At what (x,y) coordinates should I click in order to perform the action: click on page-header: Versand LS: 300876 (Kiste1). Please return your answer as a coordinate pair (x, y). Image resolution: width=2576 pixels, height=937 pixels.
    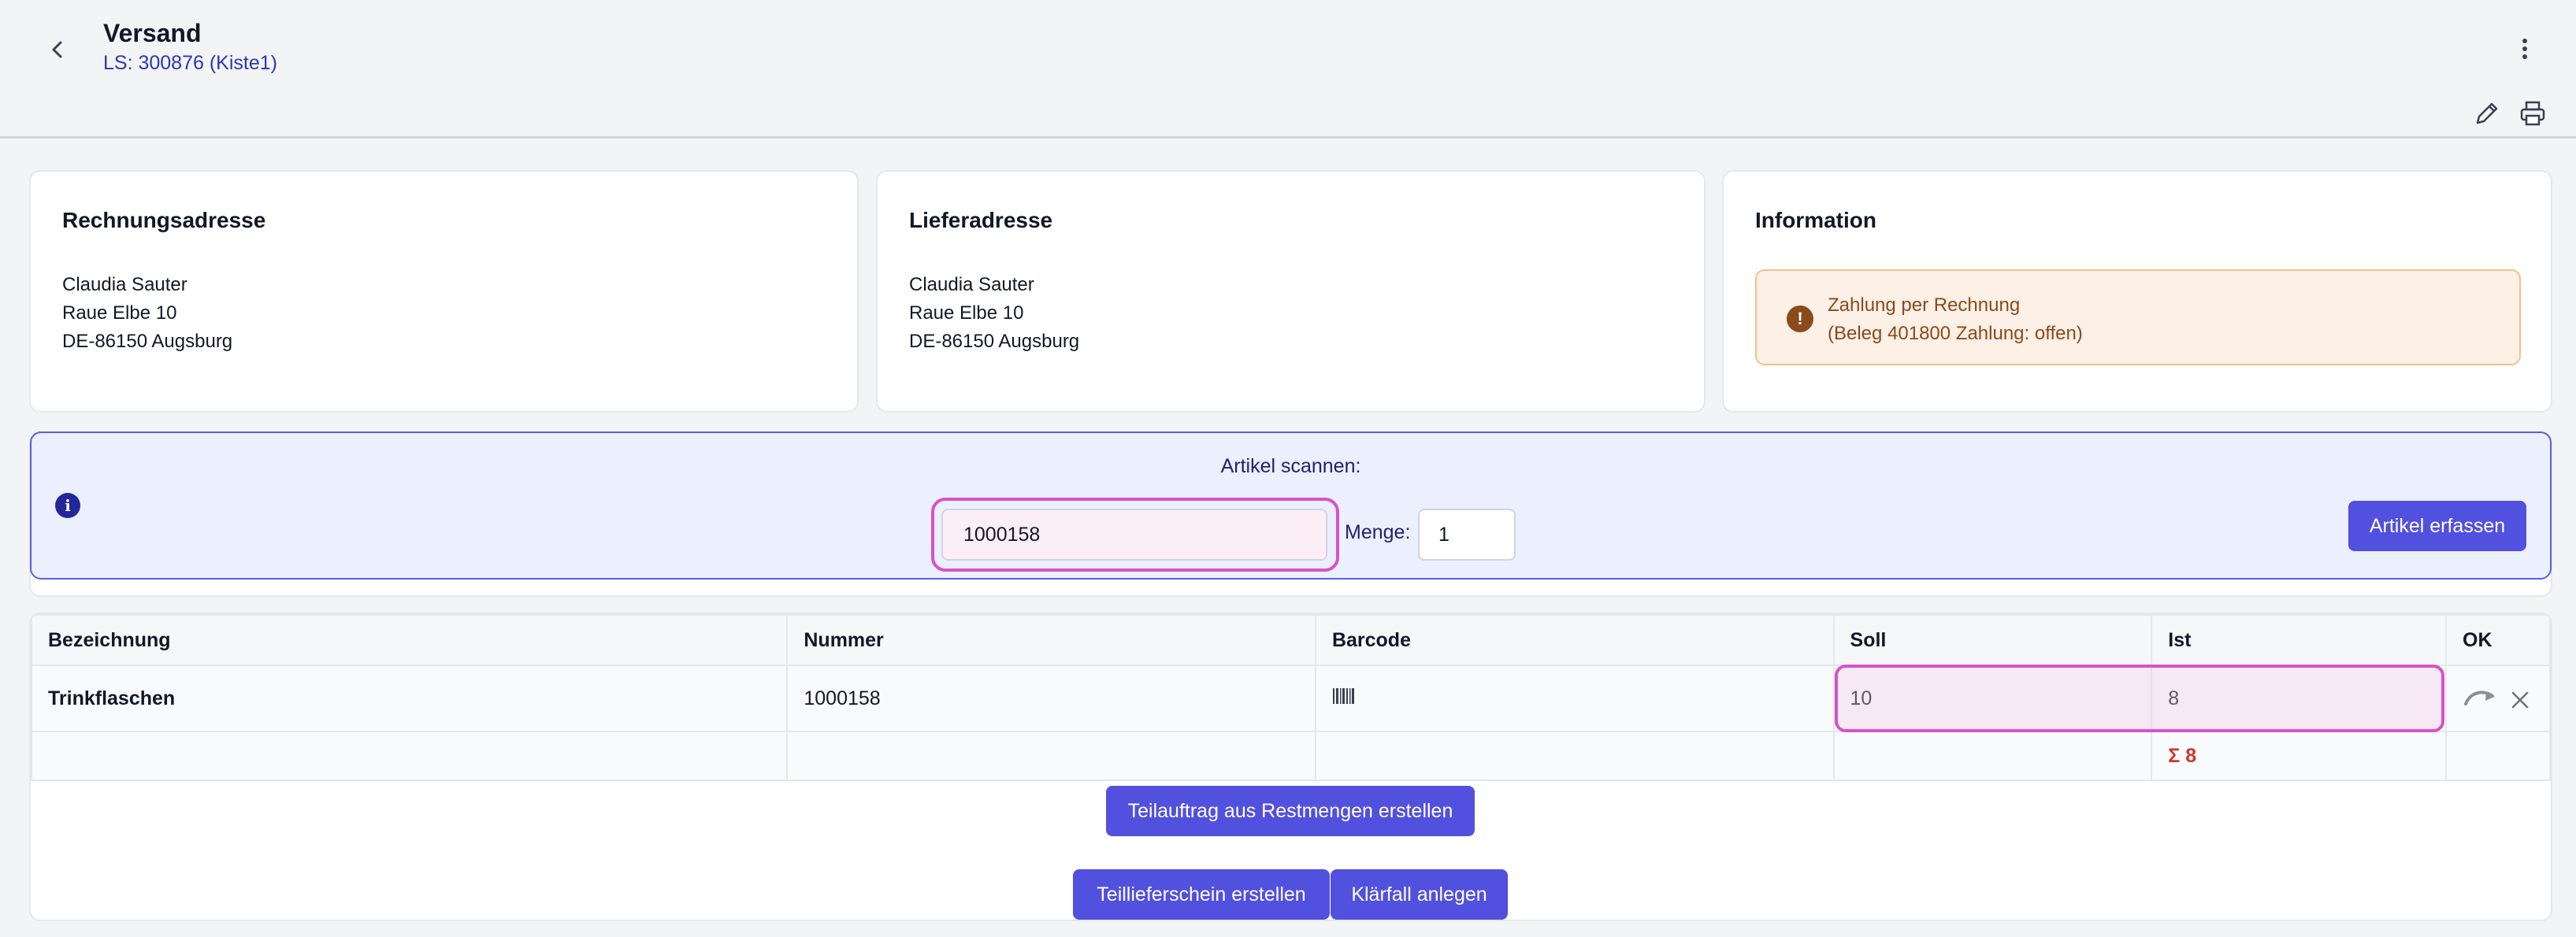
    Looking at the image, I should click on (1288, 69).